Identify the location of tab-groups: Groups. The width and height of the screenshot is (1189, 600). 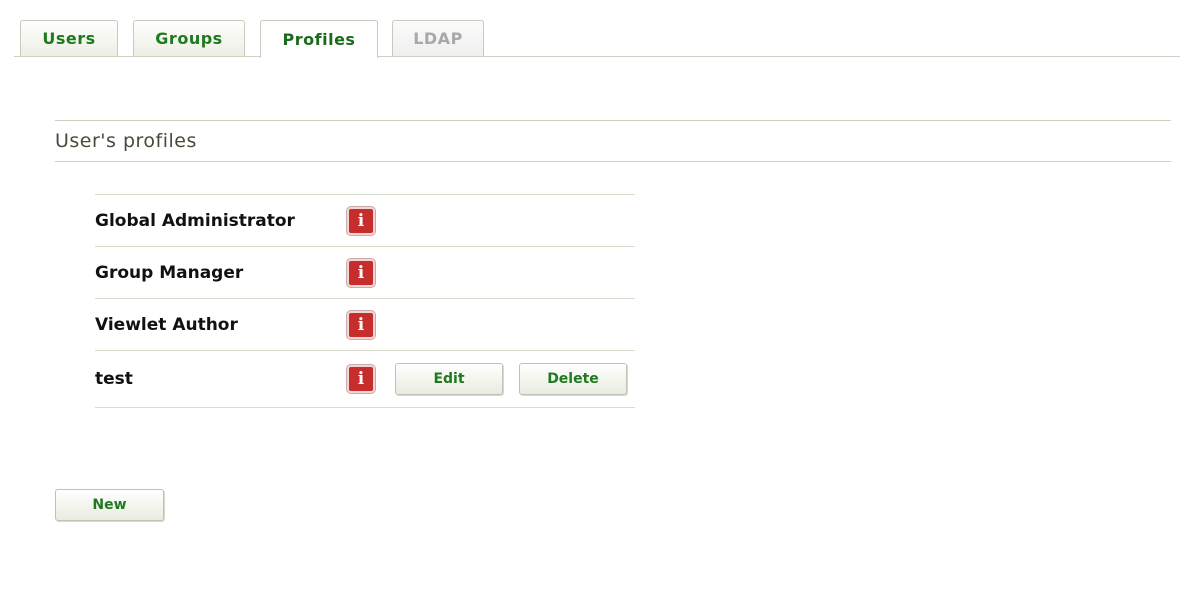
(189, 38).